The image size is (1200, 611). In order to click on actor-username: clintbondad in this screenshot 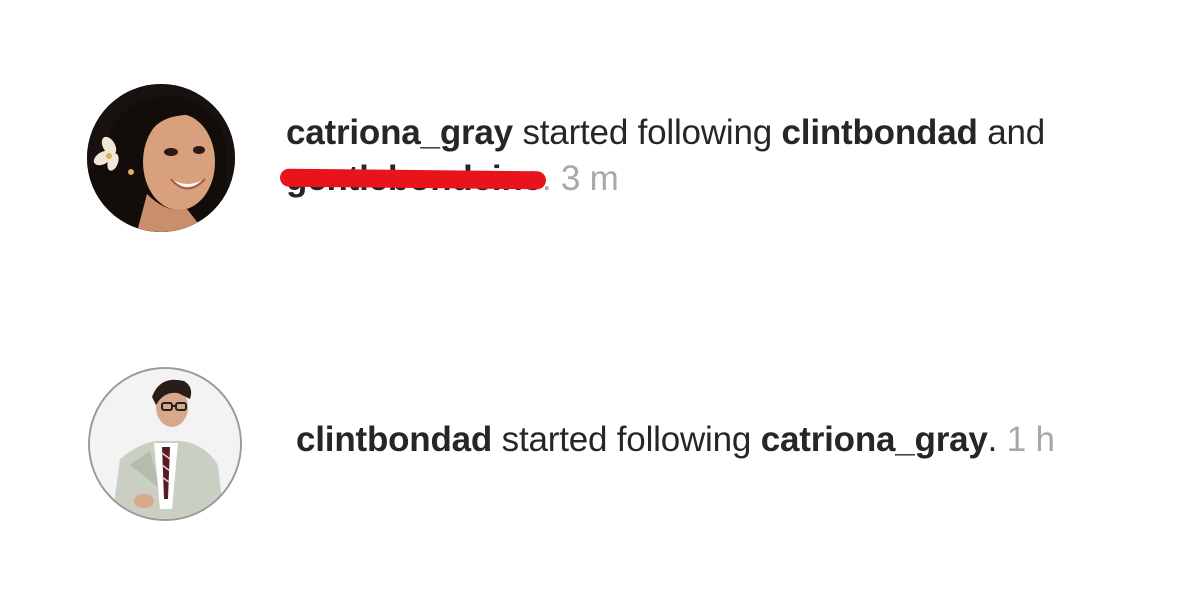, I will do `click(394, 439)`.